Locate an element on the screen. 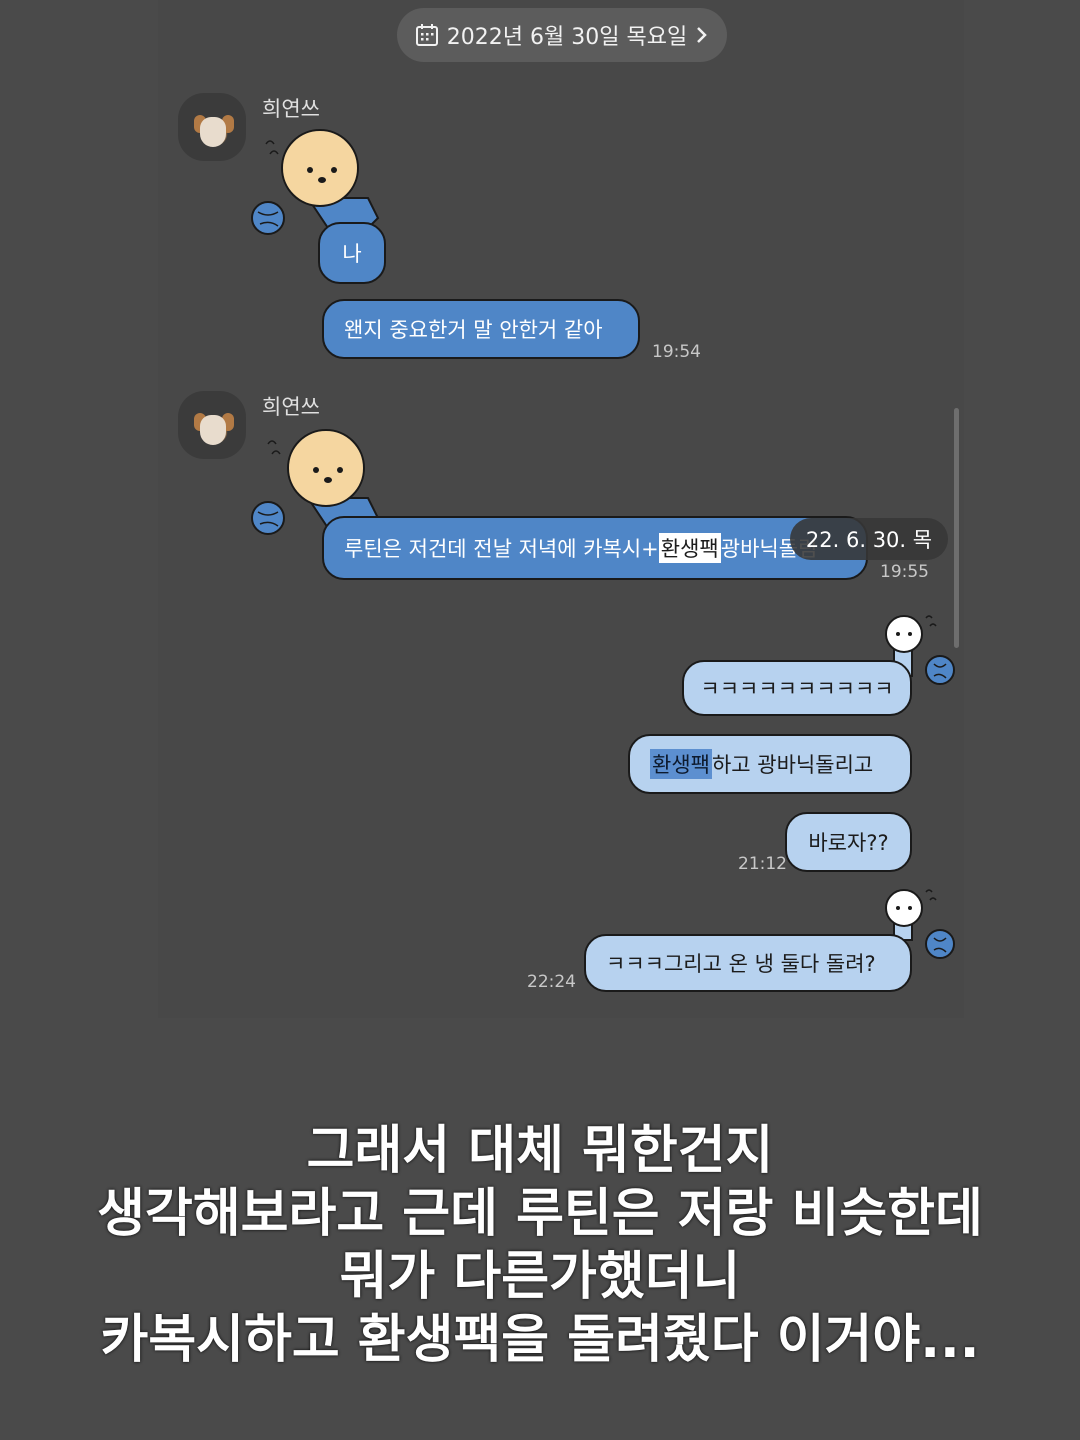 The image size is (1080, 1440). my-message-bubble: ㅋㅋㅋ그리고 온 냉 둘다 돌려? is located at coordinates (748, 963).